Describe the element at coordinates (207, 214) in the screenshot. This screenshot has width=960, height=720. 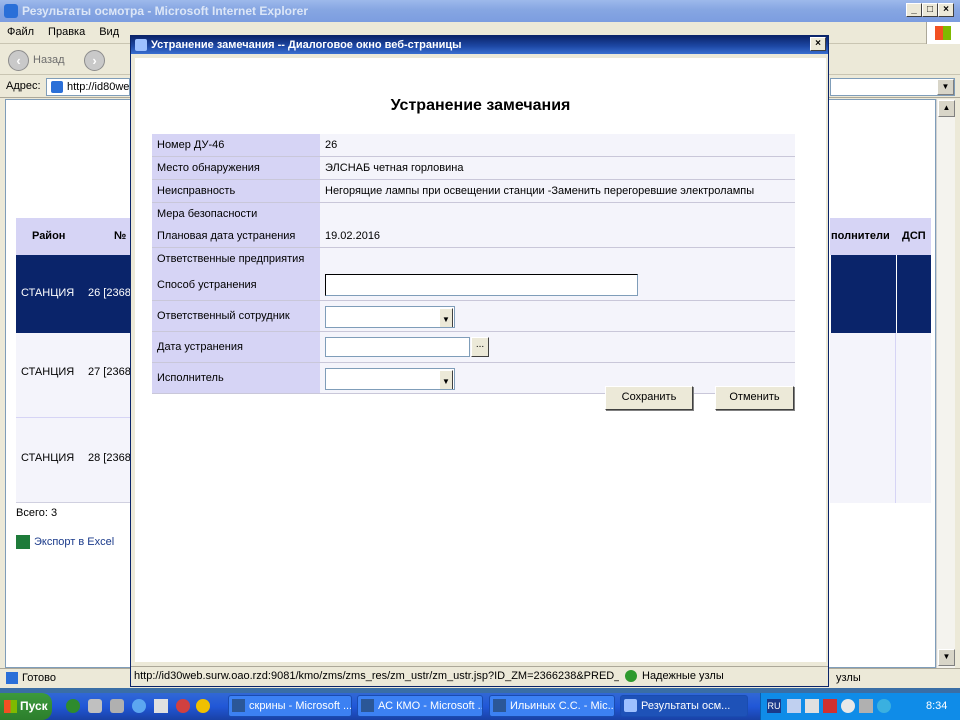
I see `field-label-safety: Мера безопасности` at that location.